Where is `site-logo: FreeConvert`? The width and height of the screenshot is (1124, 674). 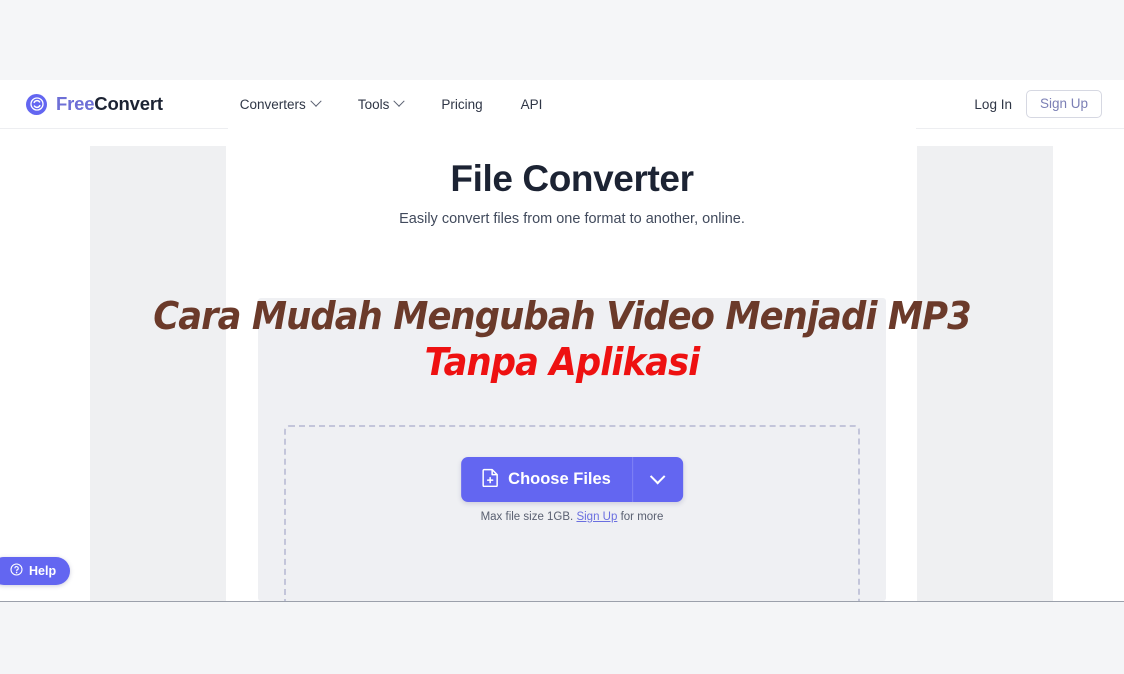
site-logo: FreeConvert is located at coordinates (94, 104).